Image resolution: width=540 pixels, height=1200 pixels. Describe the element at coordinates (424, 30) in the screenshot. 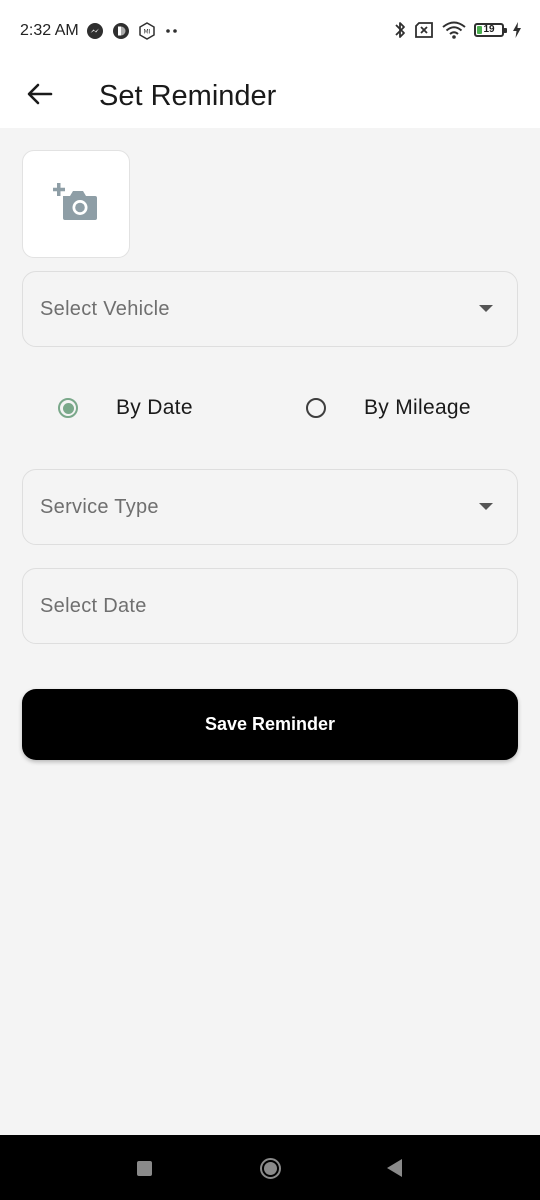

I see `no-sim-icon` at that location.